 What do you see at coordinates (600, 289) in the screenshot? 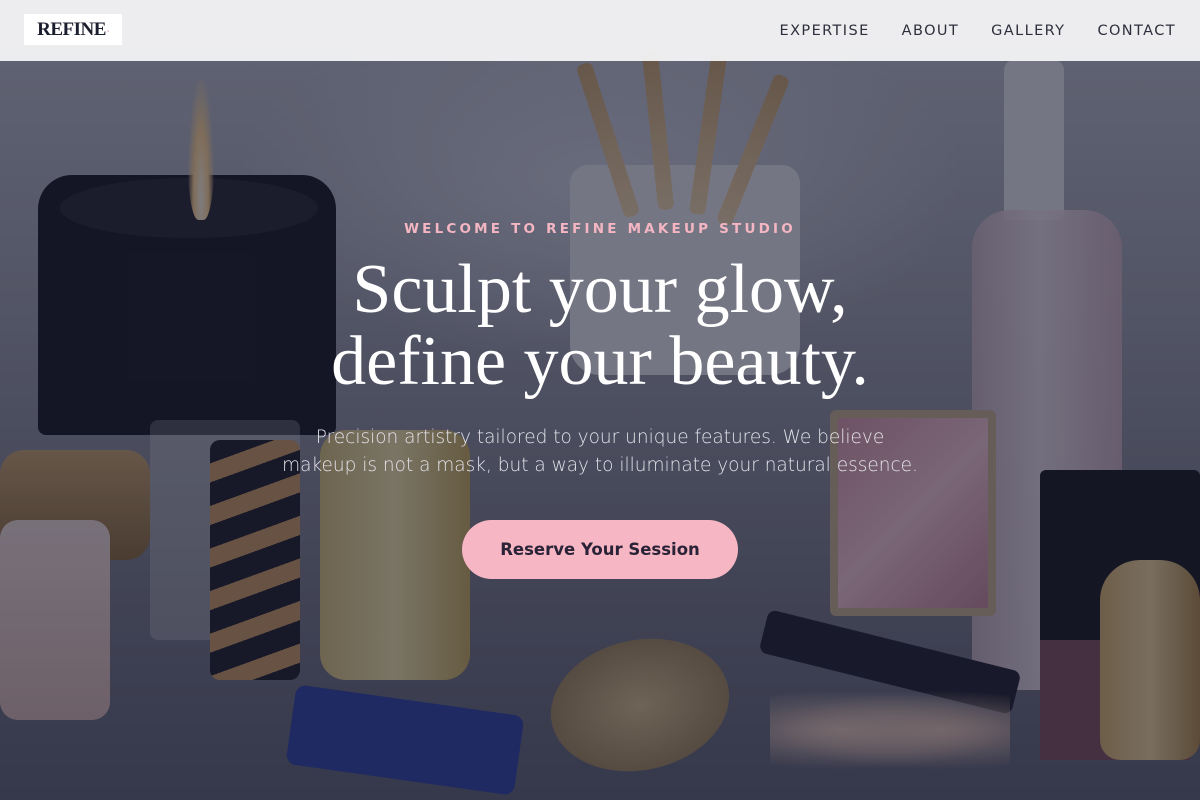
I see `hero-headline-line-1: Sculpt your glow,` at bounding box center [600, 289].